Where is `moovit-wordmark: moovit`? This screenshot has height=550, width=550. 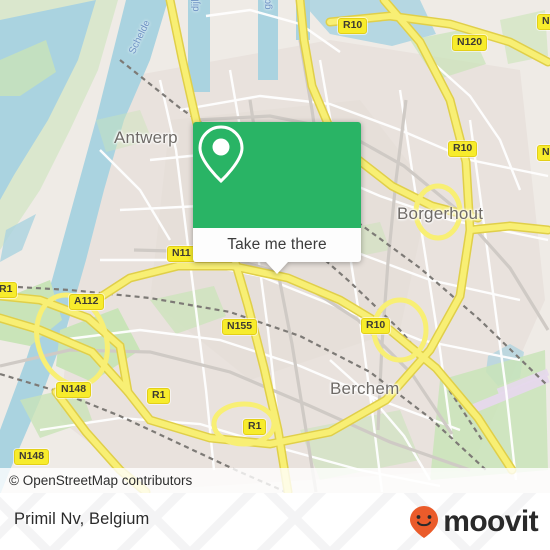
moovit-wordmark: moovit is located at coordinates (490, 521).